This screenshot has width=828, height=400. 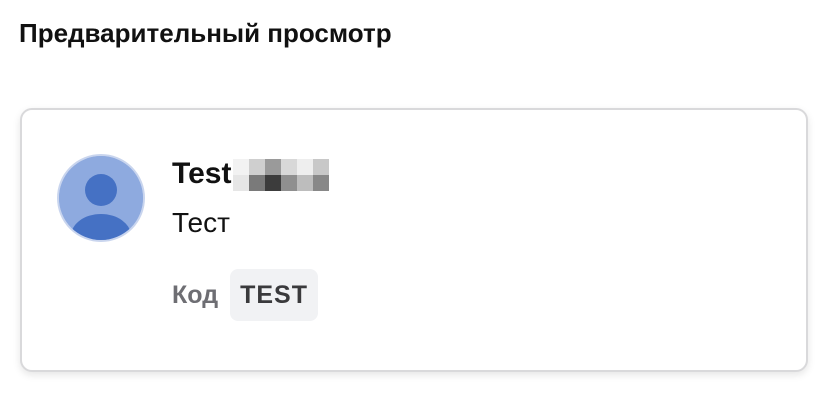 What do you see at coordinates (201, 222) in the screenshot?
I see `user-subtitle: Тест` at bounding box center [201, 222].